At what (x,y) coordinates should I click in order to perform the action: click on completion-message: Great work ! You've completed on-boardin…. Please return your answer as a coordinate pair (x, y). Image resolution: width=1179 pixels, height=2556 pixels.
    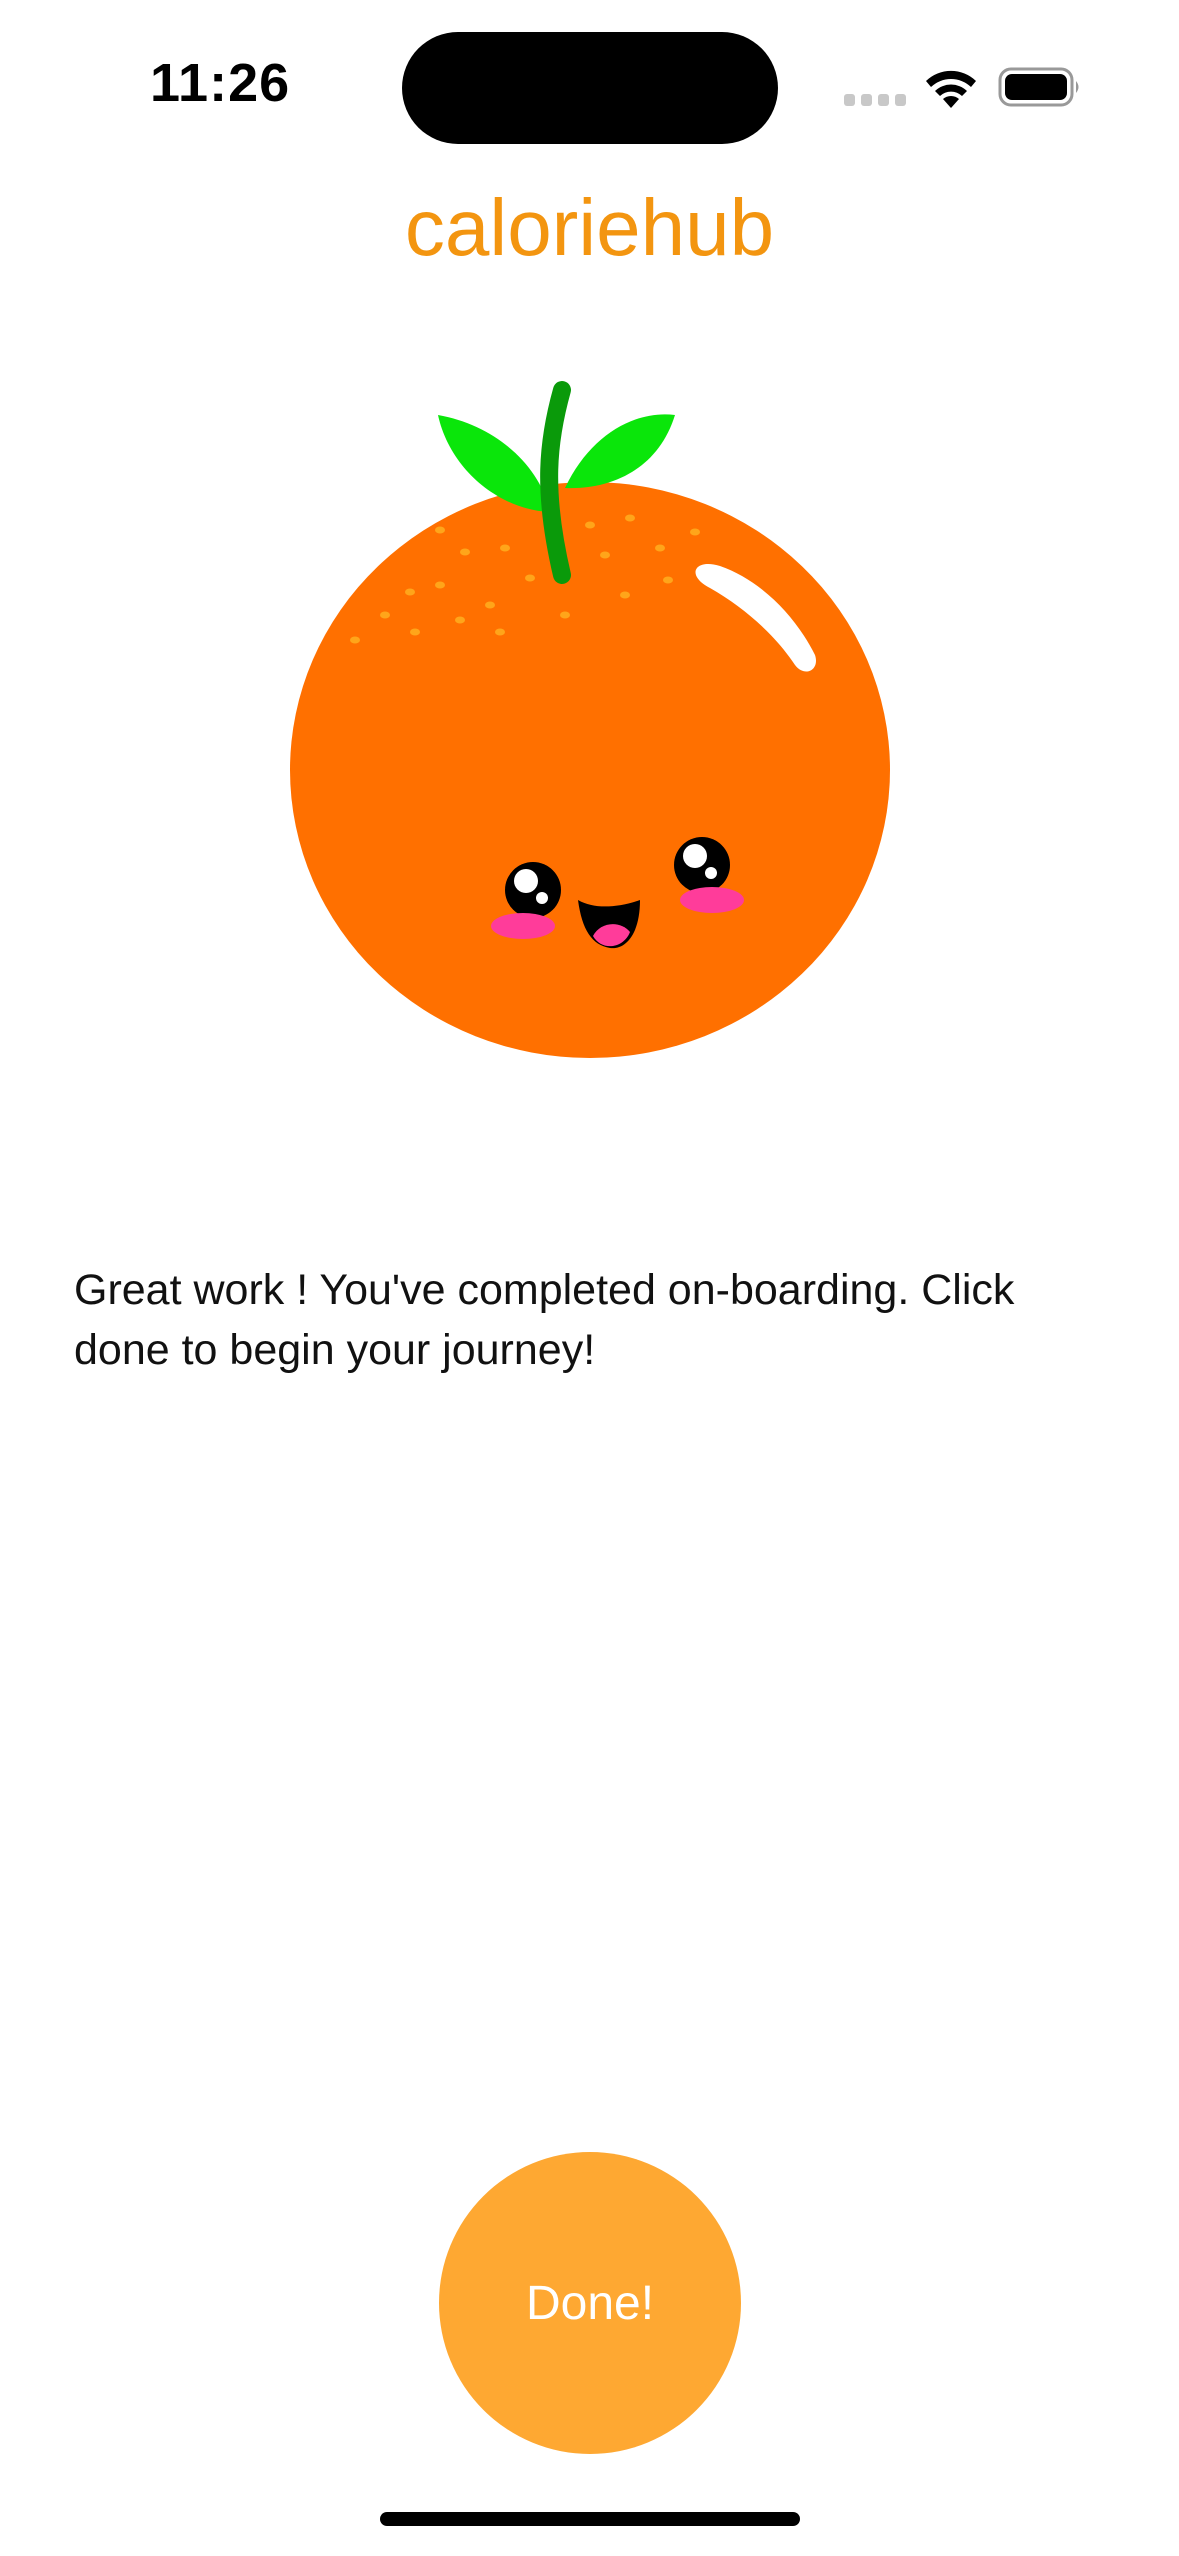
    Looking at the image, I should click on (544, 1320).